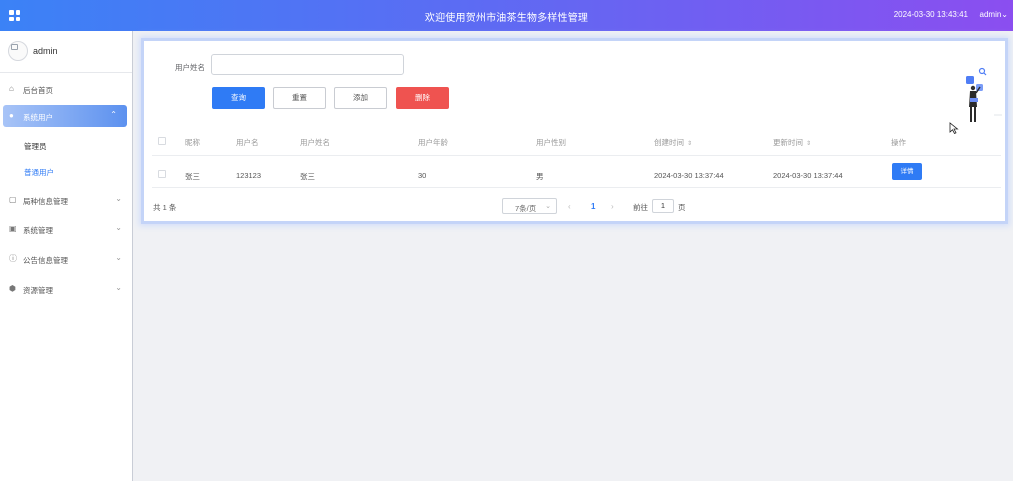  I want to click on goto-suffix: 页, so click(682, 207).